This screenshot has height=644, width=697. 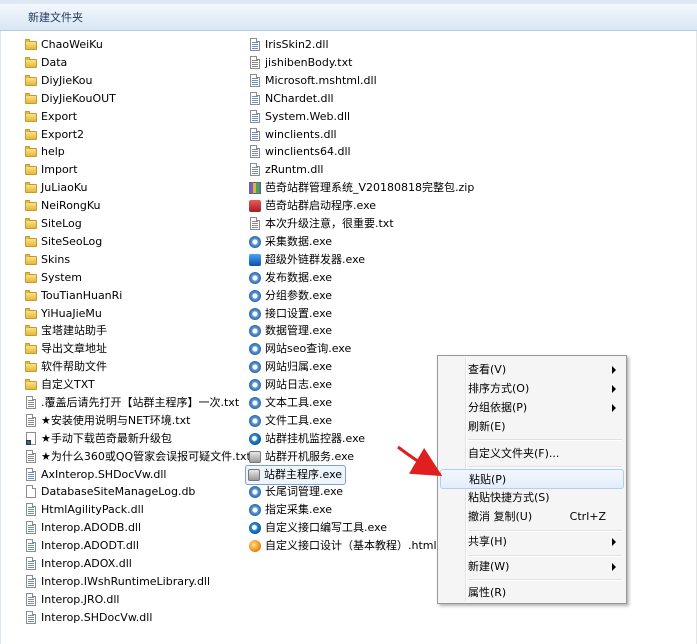 I want to click on file-item: zRuntm.dll, so click(x=286, y=170).